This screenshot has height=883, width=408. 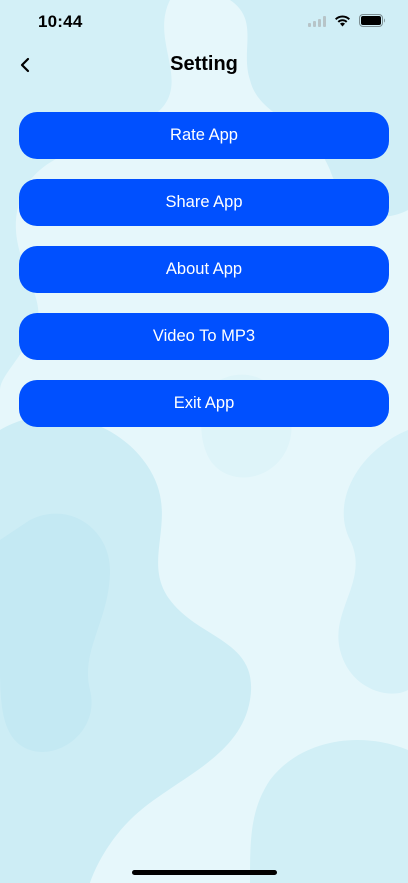 What do you see at coordinates (317, 21) in the screenshot?
I see `cellular-signal-icon` at bounding box center [317, 21].